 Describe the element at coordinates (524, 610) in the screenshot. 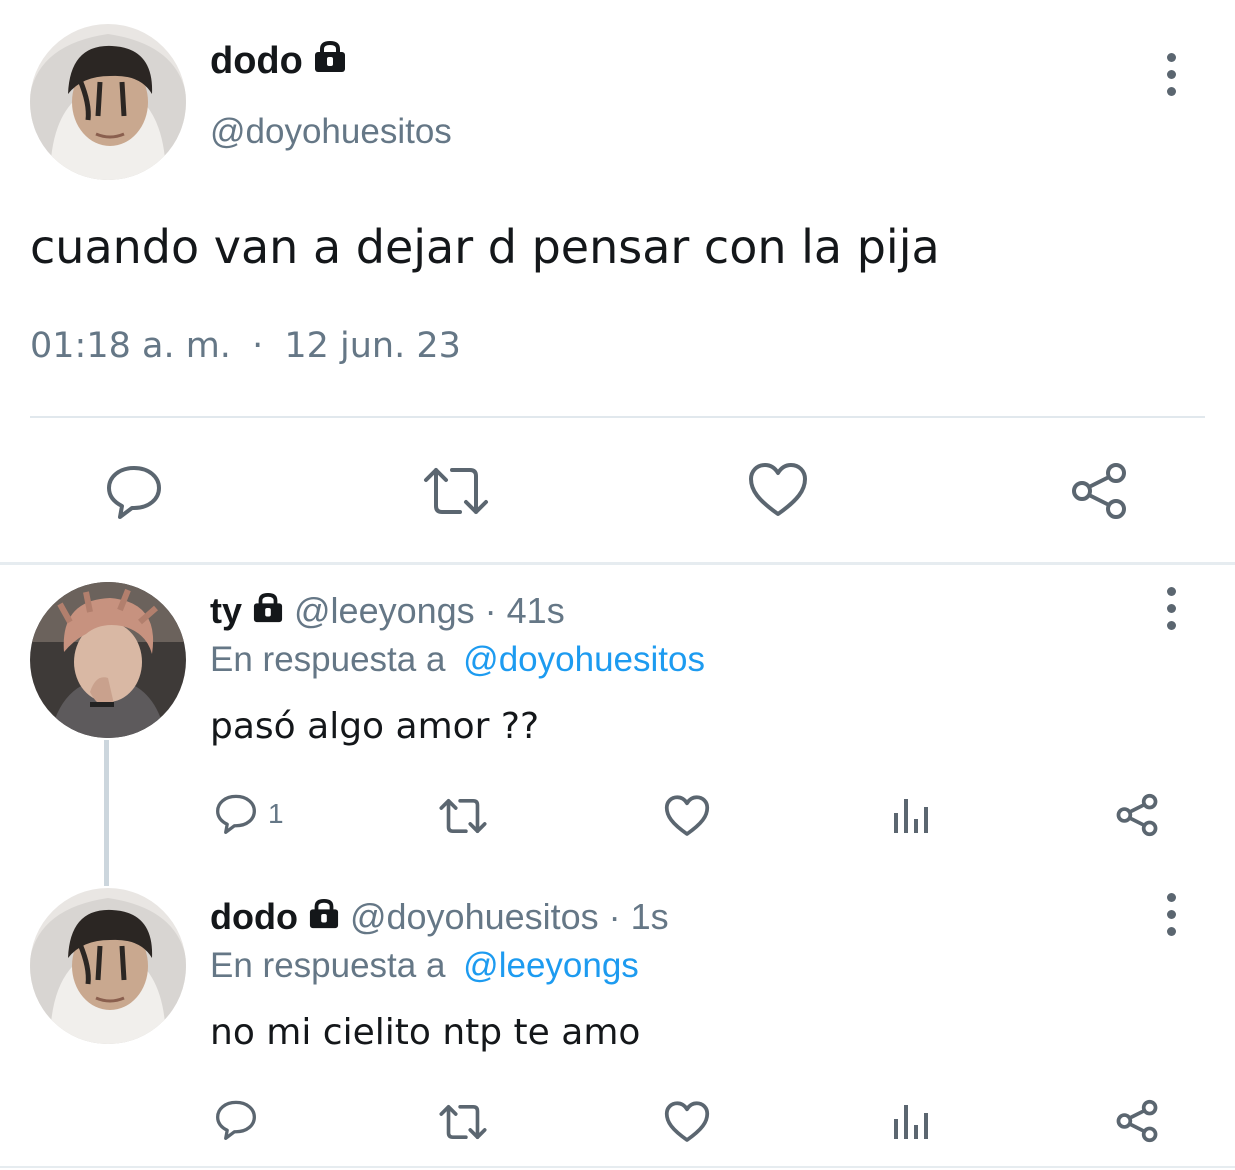

I see `reply-age: · 41s` at that location.